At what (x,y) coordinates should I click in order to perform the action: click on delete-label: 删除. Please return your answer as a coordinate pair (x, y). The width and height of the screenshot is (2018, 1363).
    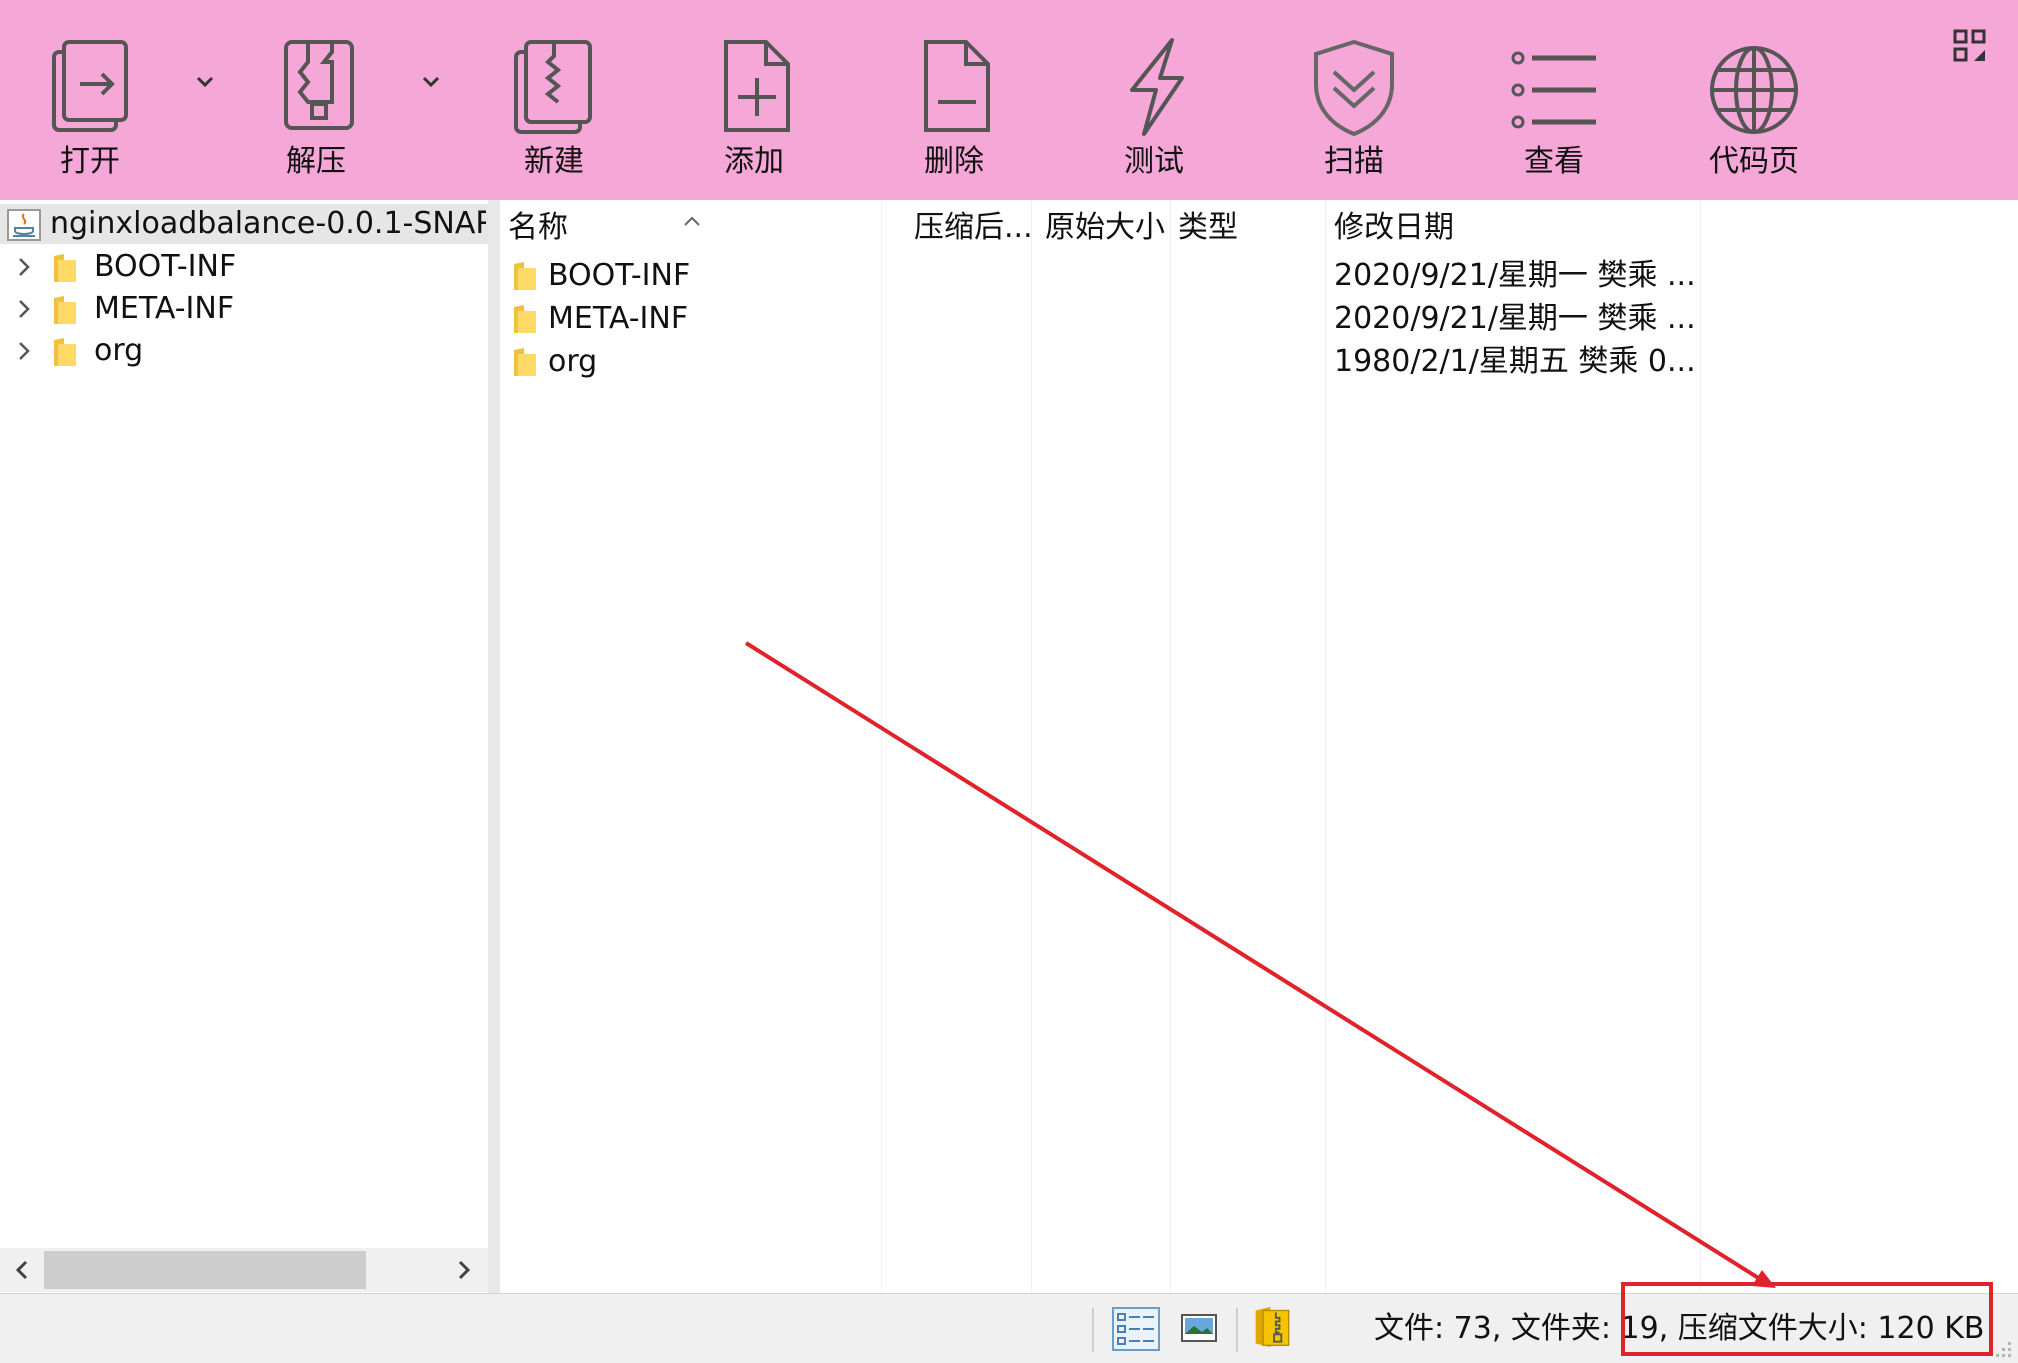
    Looking at the image, I should click on (954, 161).